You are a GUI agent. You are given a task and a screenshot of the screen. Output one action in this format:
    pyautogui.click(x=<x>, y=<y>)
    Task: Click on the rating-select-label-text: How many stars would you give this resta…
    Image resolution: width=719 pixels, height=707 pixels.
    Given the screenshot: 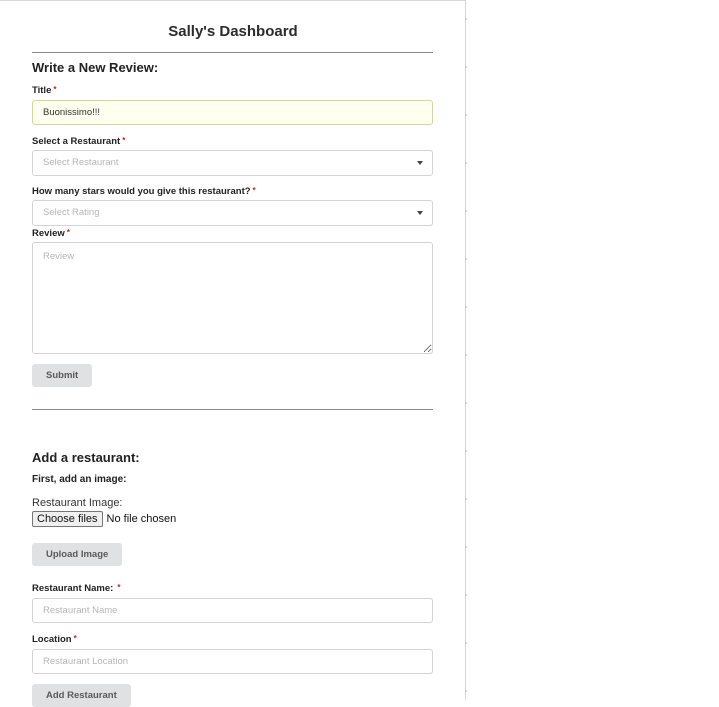 What is the action you would take?
    pyautogui.click(x=141, y=191)
    